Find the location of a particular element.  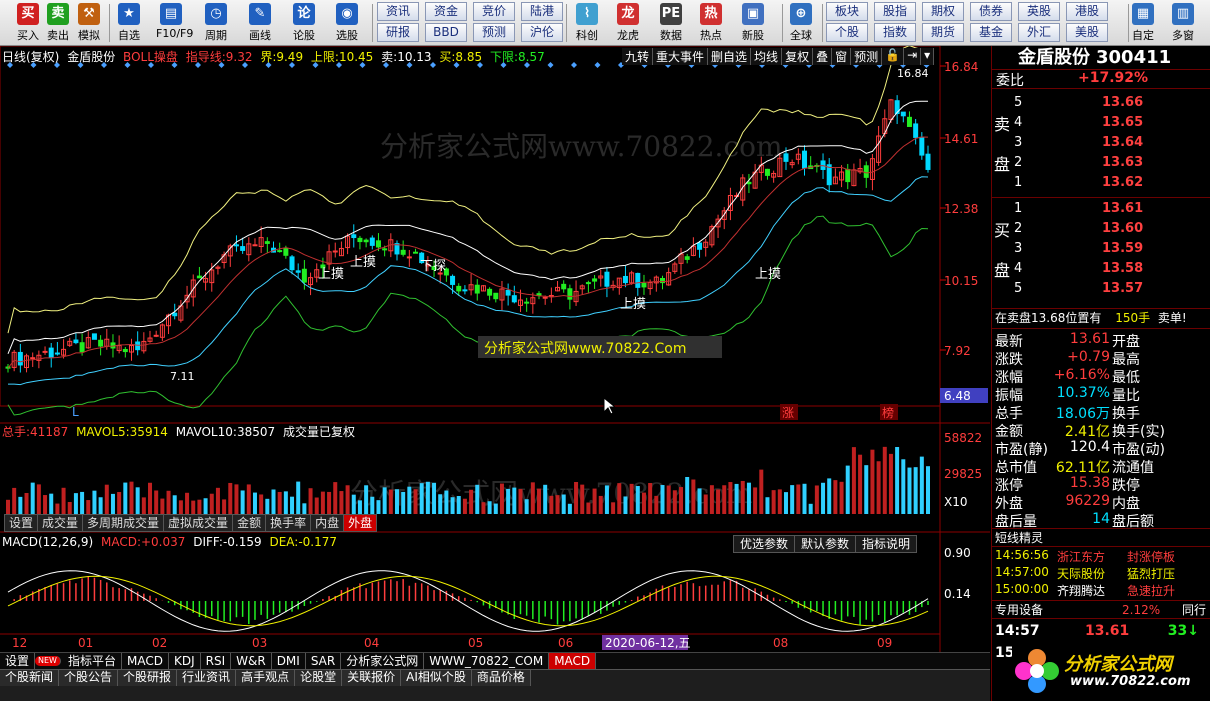

nav-bottom-0: 研报 is located at coordinates (398, 32).